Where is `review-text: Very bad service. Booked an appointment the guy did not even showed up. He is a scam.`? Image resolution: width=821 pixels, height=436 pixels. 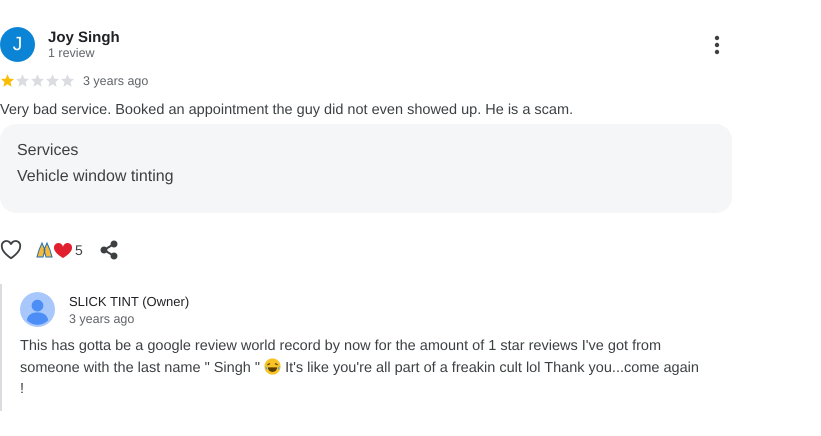 review-text: Very bad service. Booked an appointment the guy did not even showed up. He is a scam. is located at coordinates (287, 110).